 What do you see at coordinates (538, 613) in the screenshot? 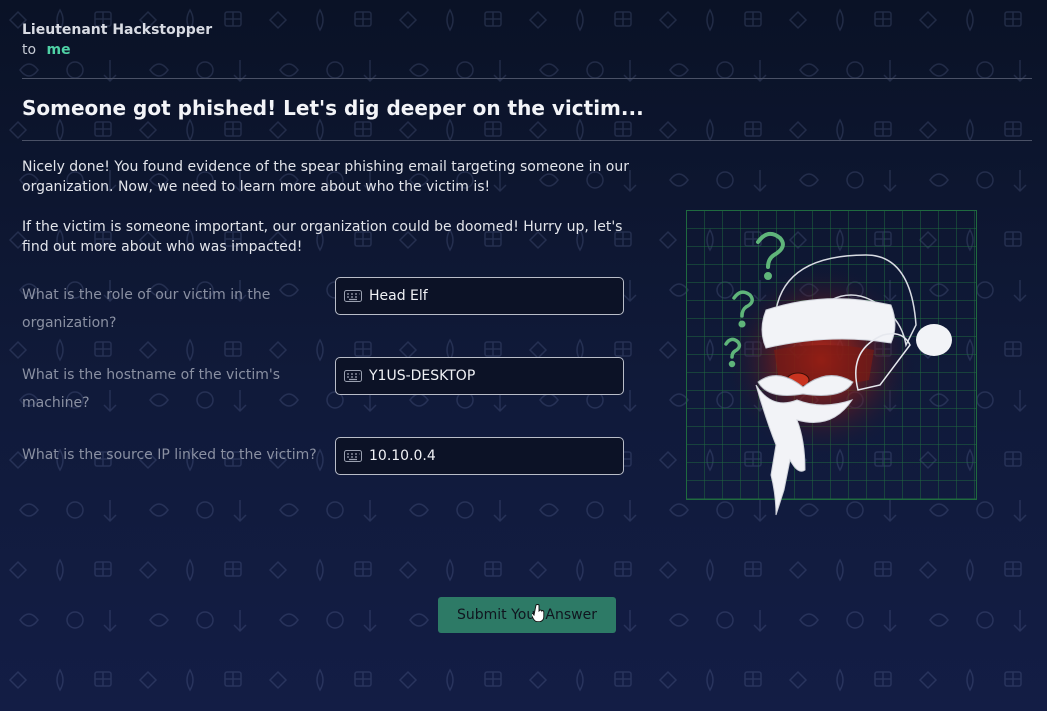
I see `hand-pointer-cursor` at bounding box center [538, 613].